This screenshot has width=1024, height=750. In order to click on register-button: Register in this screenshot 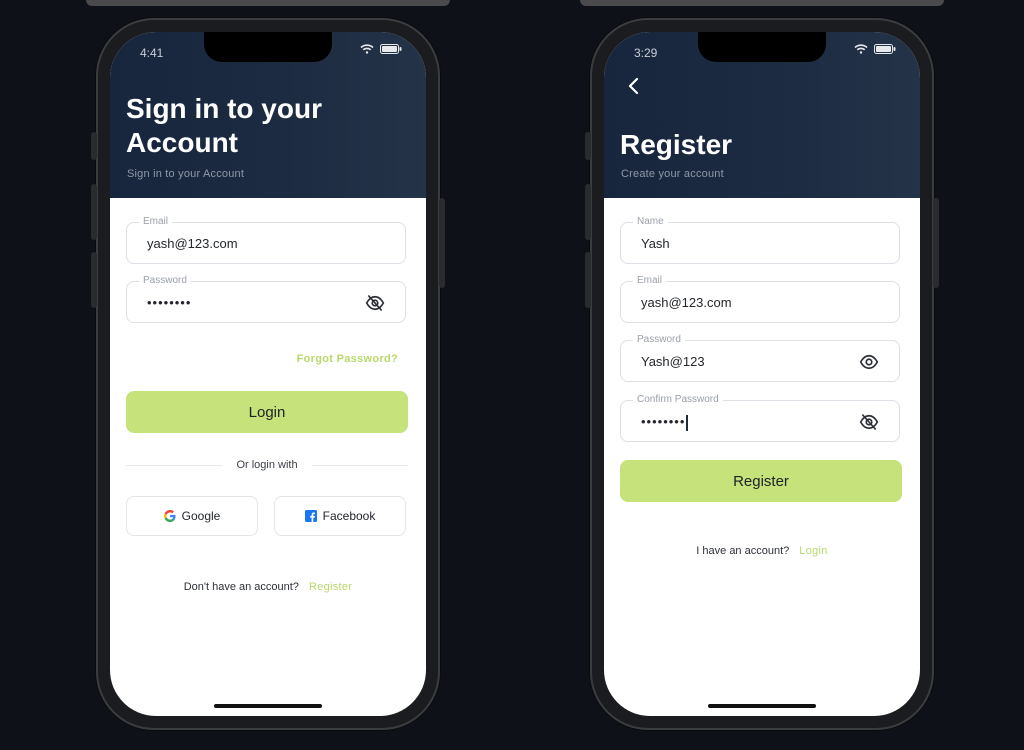, I will do `click(761, 481)`.